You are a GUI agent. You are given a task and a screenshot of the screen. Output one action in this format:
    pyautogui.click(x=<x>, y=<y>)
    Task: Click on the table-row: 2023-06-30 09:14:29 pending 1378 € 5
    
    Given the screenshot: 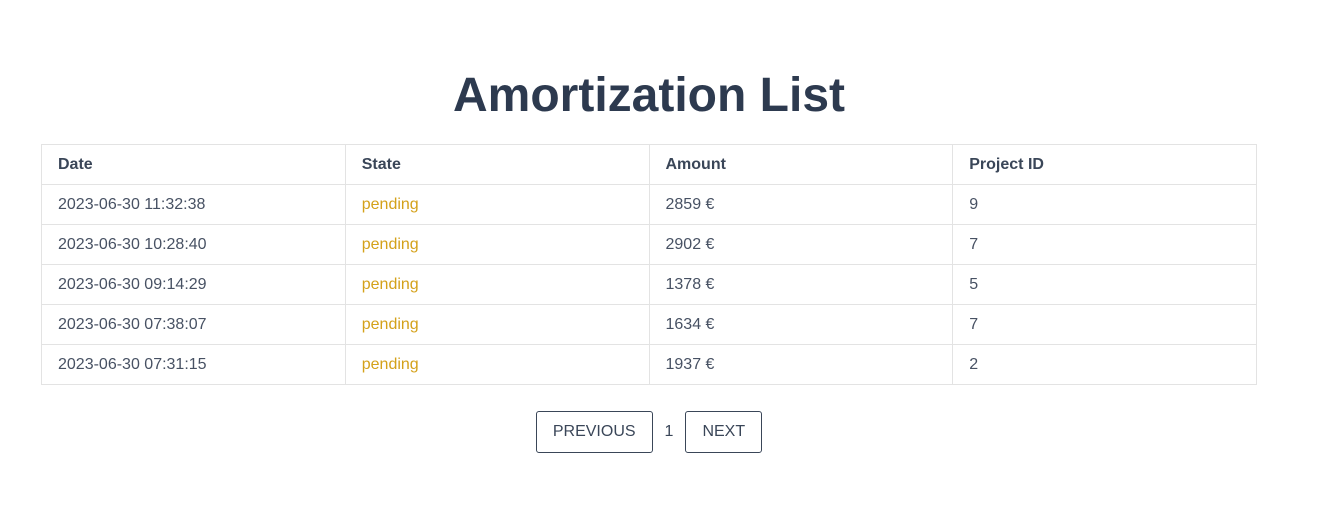 What is the action you would take?
    pyautogui.click(x=649, y=284)
    